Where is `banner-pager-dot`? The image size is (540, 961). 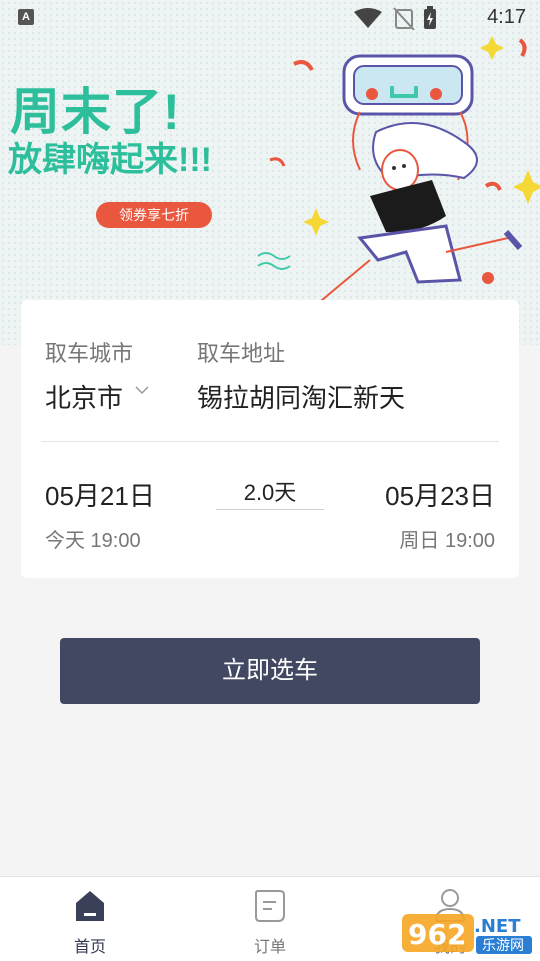 banner-pager-dot is located at coordinates (488, 278).